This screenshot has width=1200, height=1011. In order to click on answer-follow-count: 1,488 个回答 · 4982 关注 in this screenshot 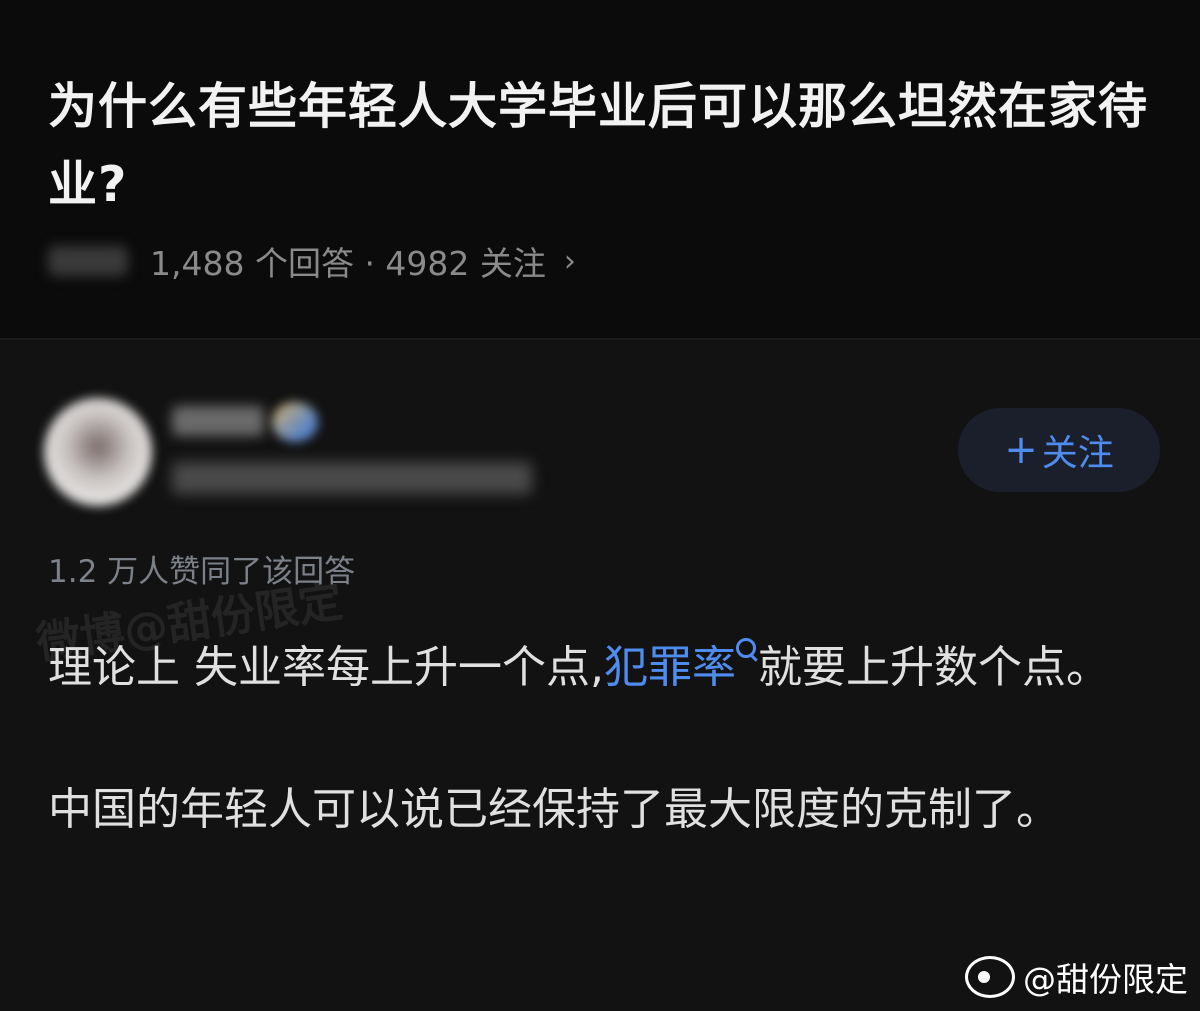, I will do `click(348, 263)`.